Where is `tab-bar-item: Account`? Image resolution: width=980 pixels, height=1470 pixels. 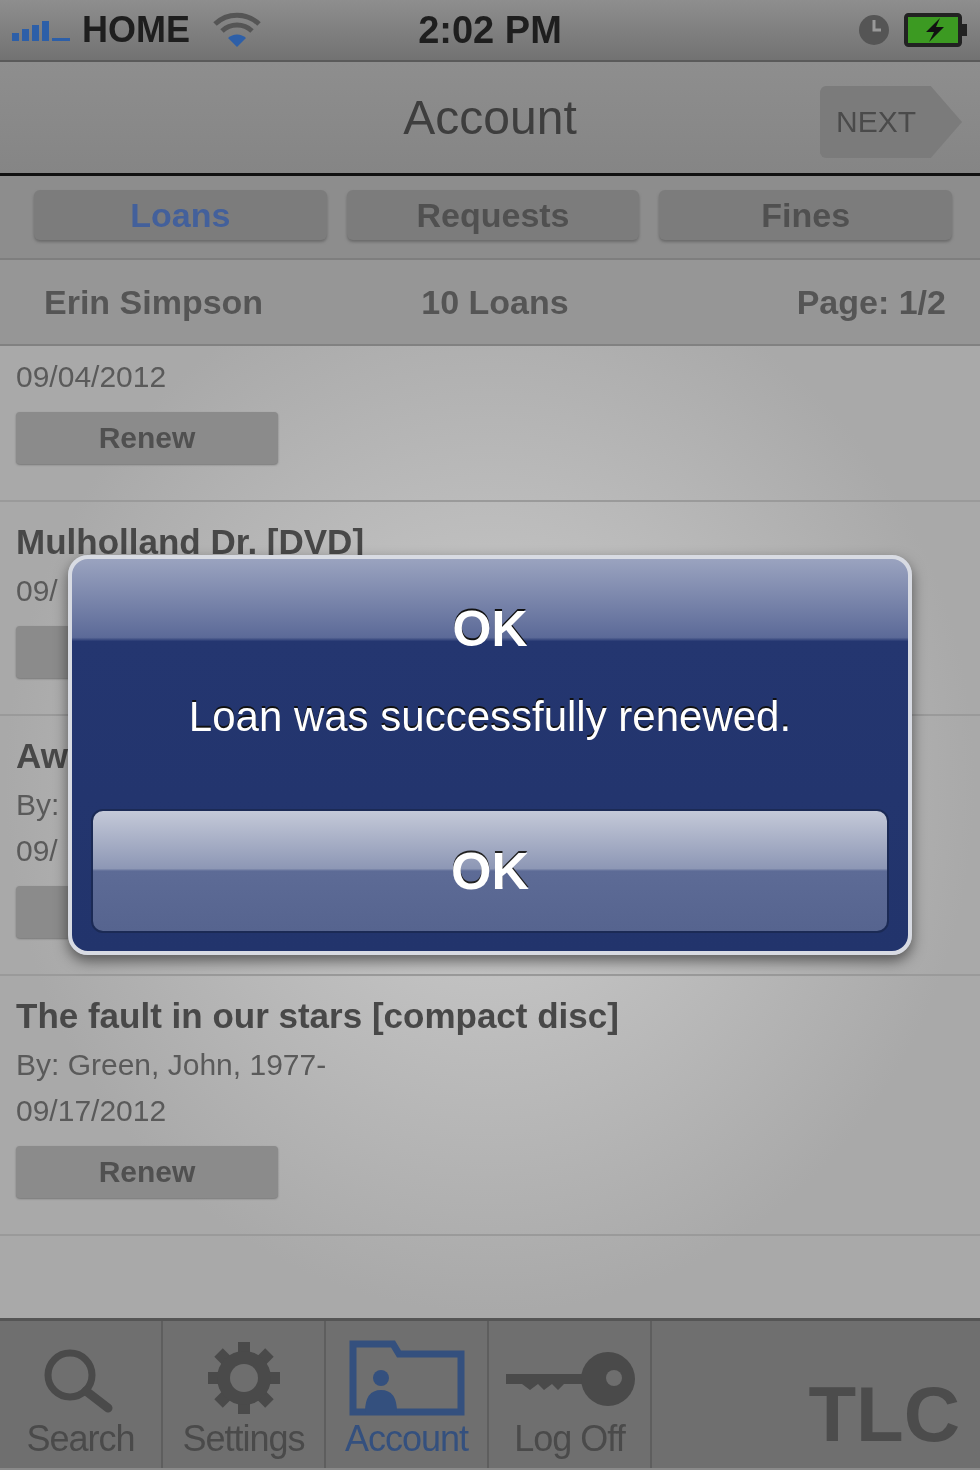 tab-bar-item: Account is located at coordinates (407, 1394).